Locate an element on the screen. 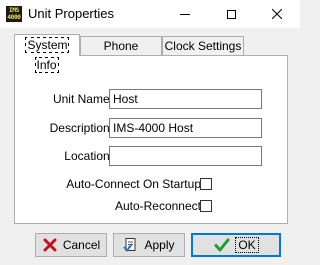 The width and height of the screenshot is (320, 265). window-title: Unit Properties is located at coordinates (71, 13).